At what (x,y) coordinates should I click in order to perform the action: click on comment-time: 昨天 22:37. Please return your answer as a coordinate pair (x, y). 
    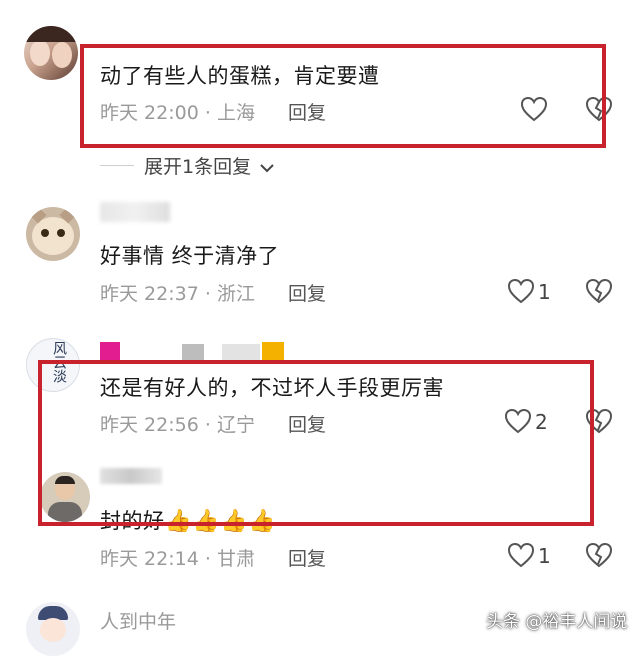
    Looking at the image, I should click on (149, 294).